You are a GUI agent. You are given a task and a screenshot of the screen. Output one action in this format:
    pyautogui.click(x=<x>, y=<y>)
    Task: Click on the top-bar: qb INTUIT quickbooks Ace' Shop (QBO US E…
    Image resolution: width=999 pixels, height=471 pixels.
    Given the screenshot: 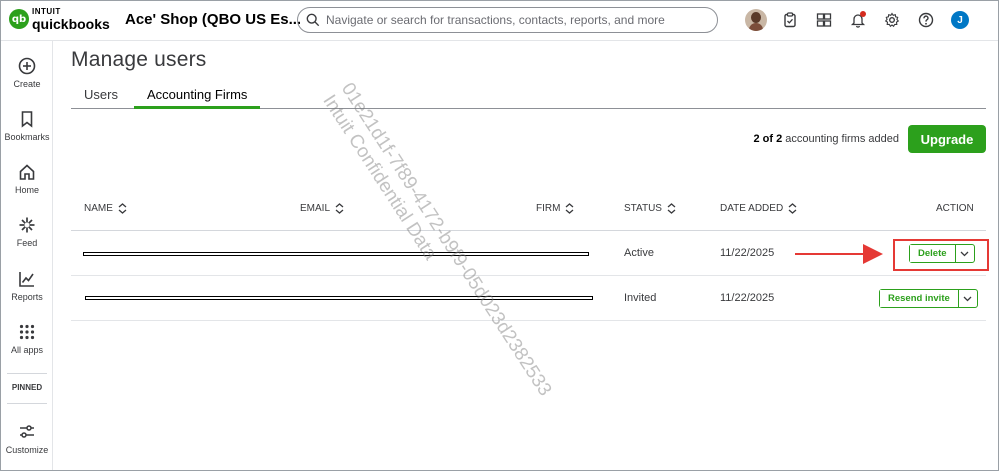 What is the action you would take?
    pyautogui.click(x=499, y=21)
    